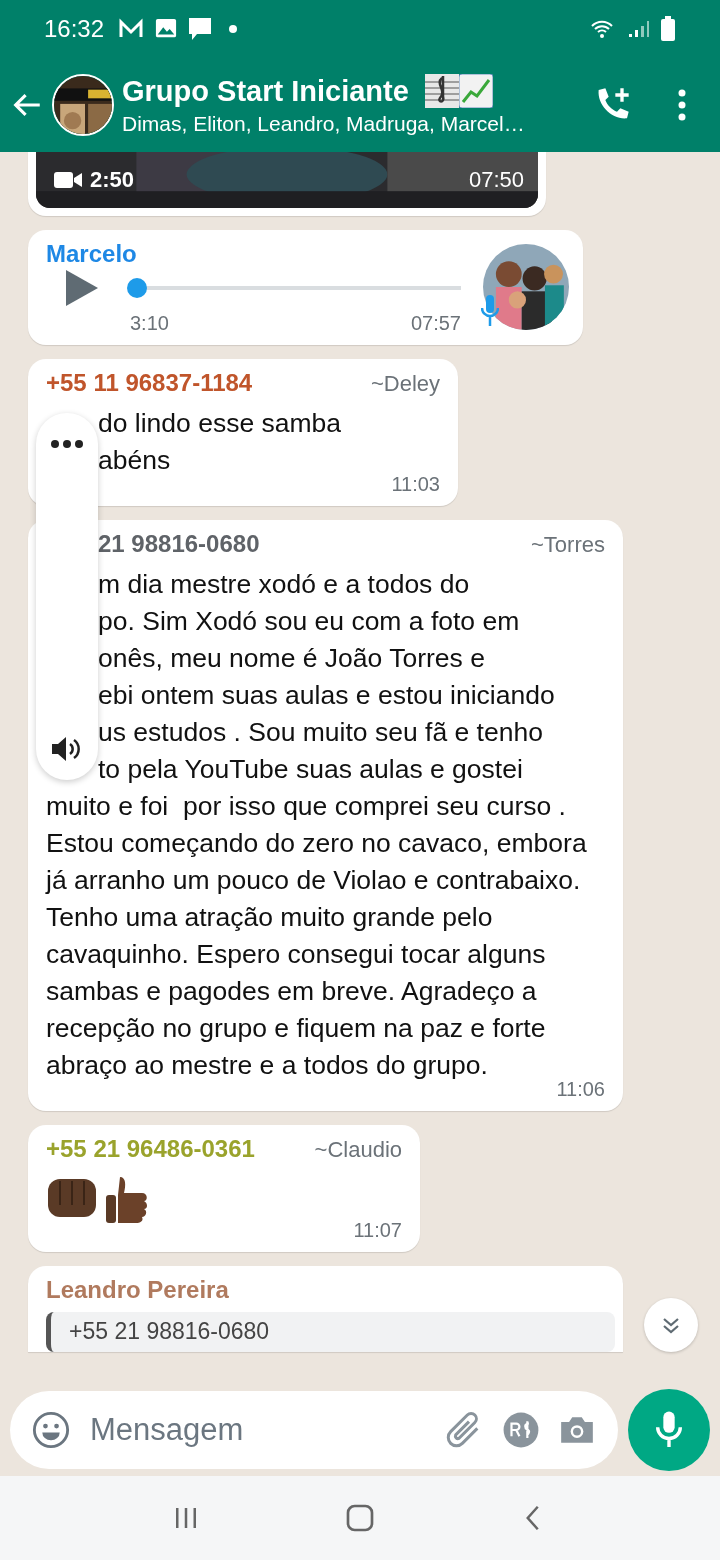 The width and height of the screenshot is (720, 1560). I want to click on message-text: ebi ontem suas aulas e estou iniciando, so click(326, 695).